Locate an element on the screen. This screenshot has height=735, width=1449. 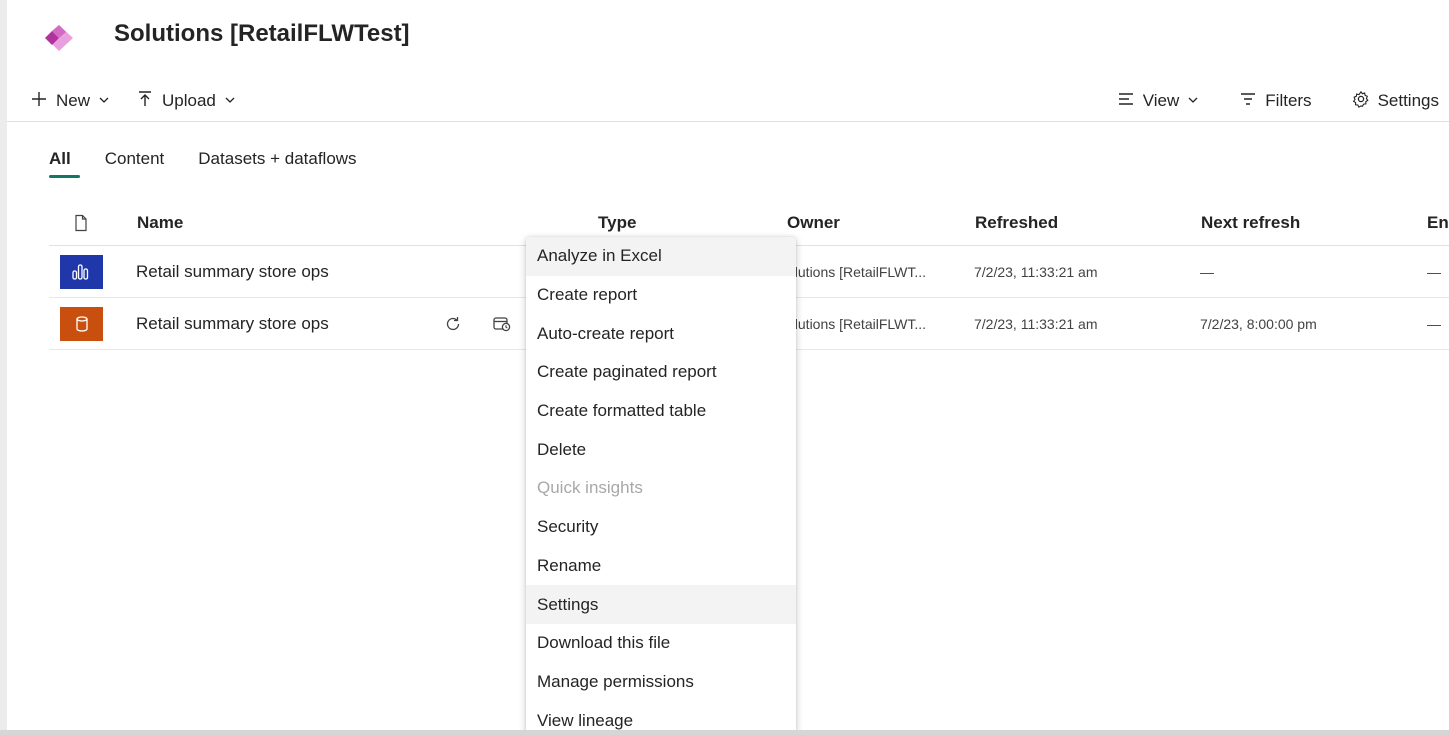
new-label: New is located at coordinates (73, 100).